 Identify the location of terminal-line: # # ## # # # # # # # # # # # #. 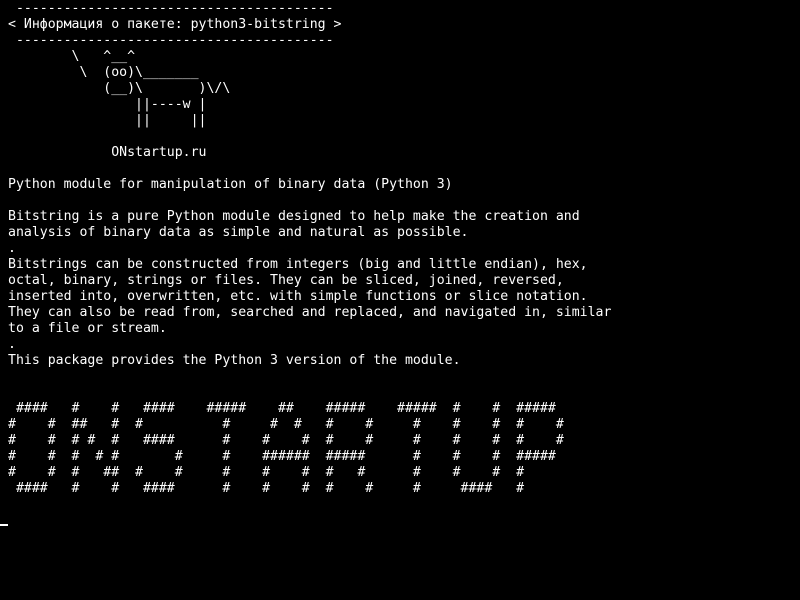
(286, 424).